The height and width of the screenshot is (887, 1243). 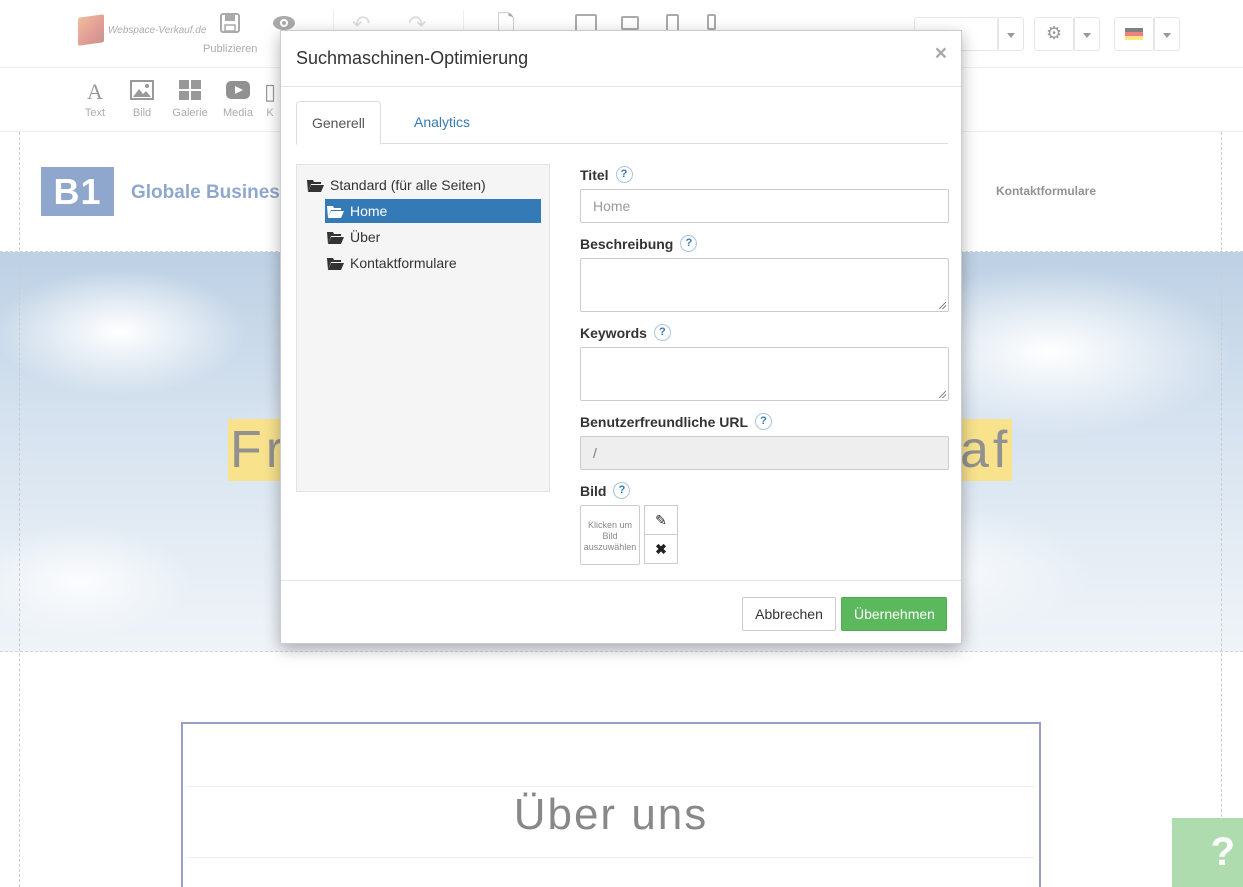 What do you see at coordinates (593, 490) in the screenshot?
I see `image-label-text: Bild` at bounding box center [593, 490].